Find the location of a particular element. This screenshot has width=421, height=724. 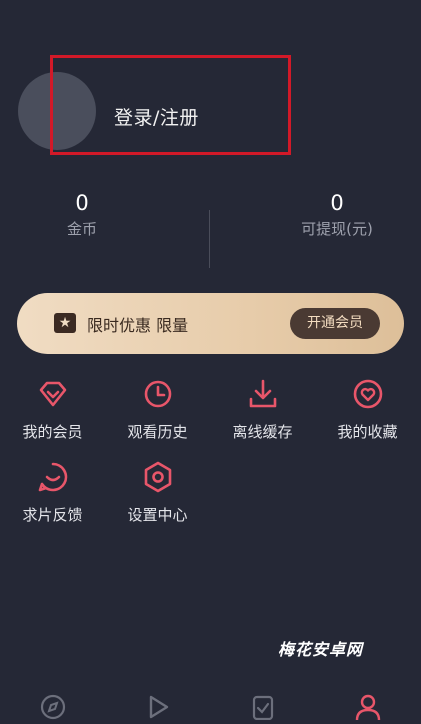

menu-label: 离线缓存 is located at coordinates (262, 432).